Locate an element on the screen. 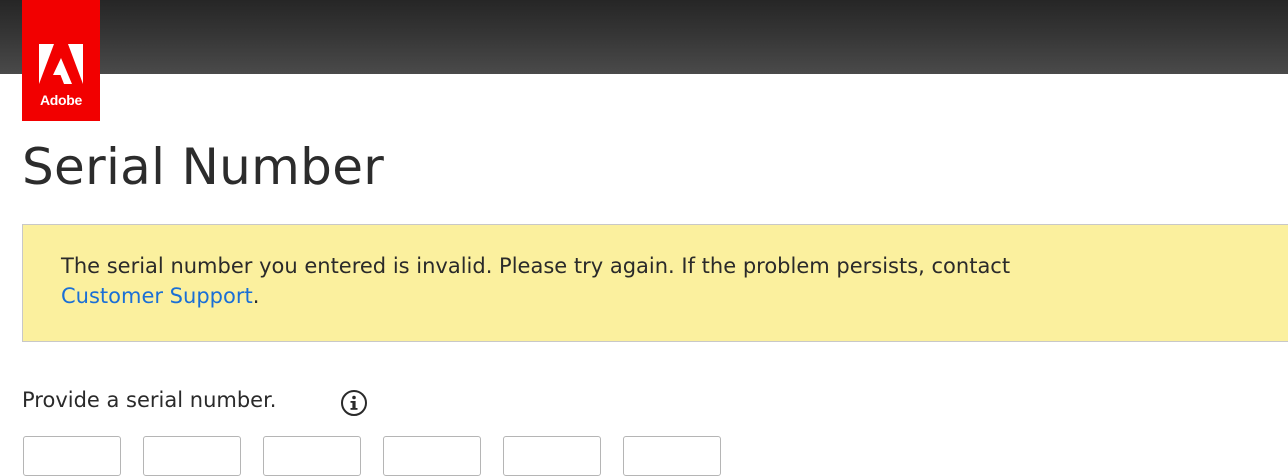 The height and width of the screenshot is (476, 1288). adobe-logo: Adobe is located at coordinates (61, 60).